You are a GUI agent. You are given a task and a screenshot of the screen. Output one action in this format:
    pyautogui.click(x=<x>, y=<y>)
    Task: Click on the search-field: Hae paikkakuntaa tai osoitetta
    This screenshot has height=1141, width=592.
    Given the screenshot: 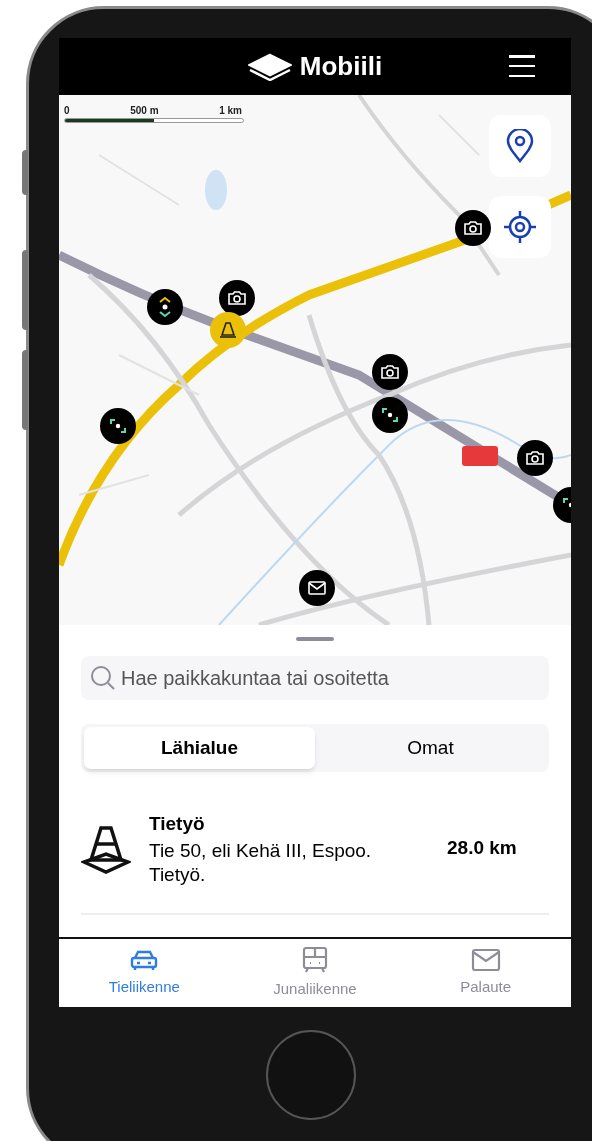 What is the action you would take?
    pyautogui.click(x=315, y=678)
    